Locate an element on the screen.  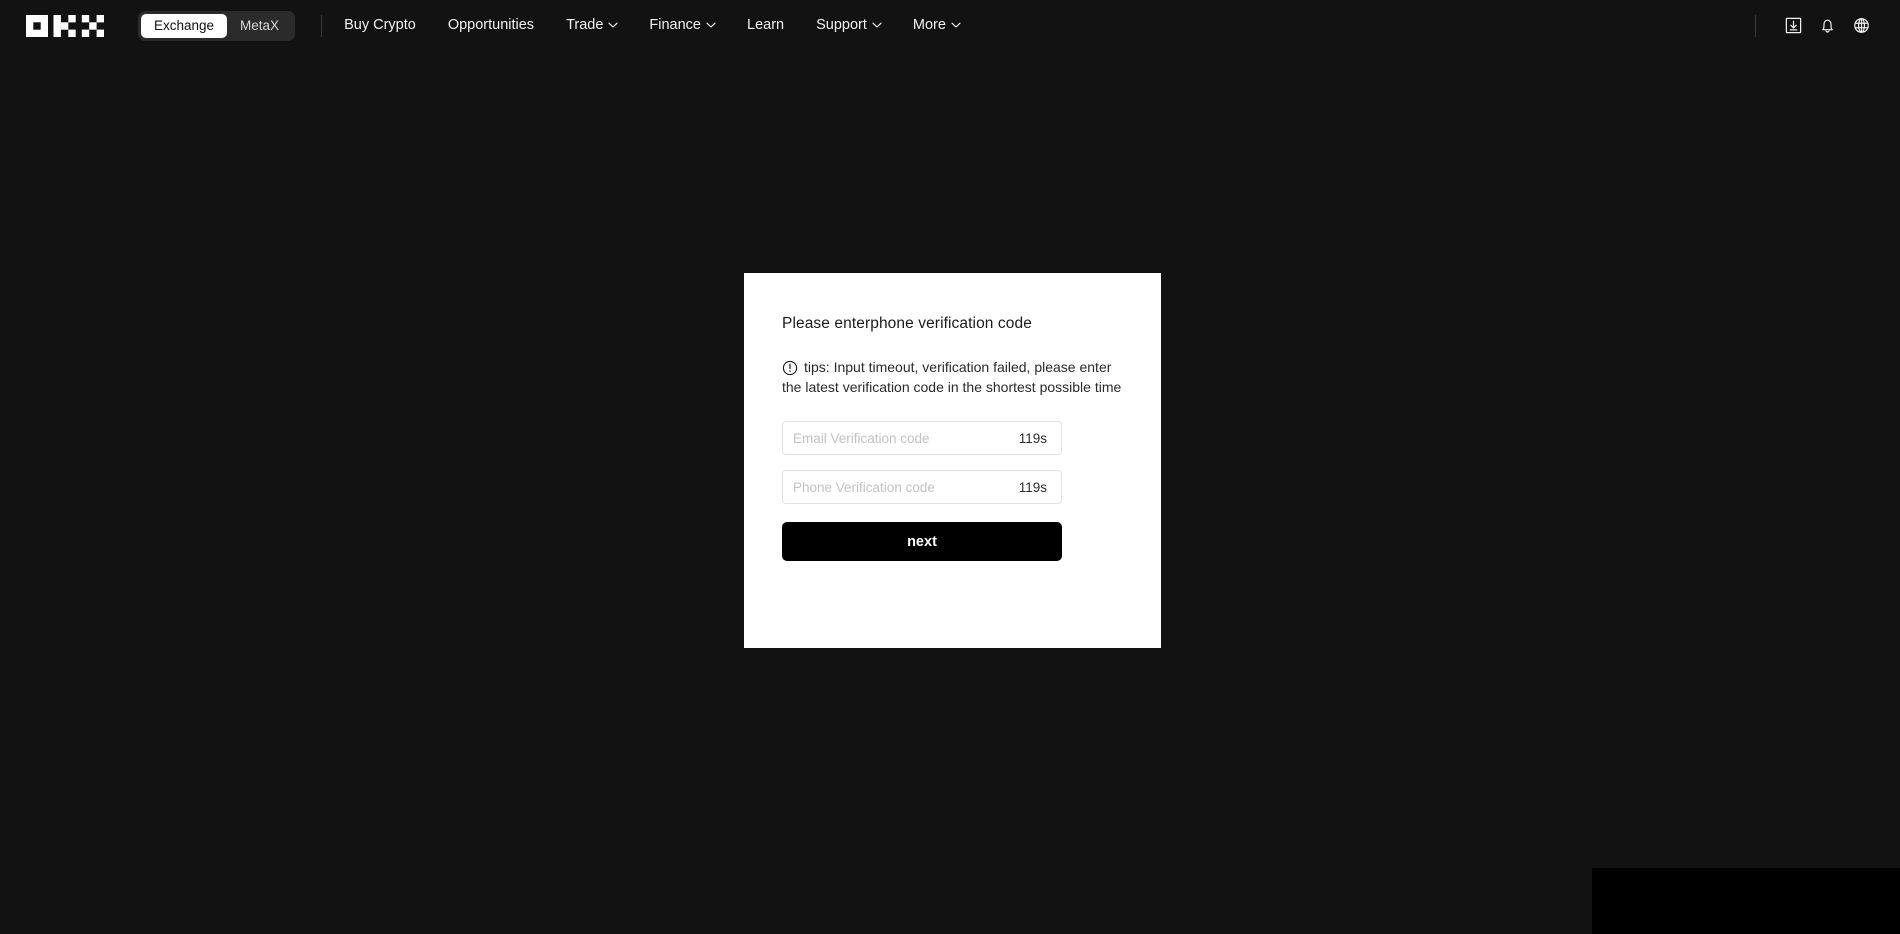
nav-item-finance: Finance is located at coordinates (682, 25).